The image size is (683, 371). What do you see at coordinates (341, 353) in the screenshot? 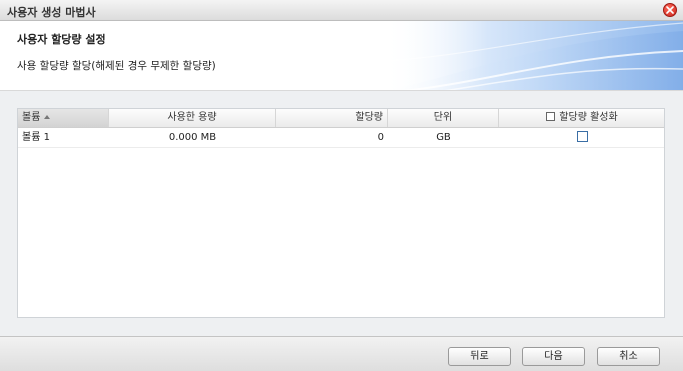
I see `wizard-footer: 뒤로 다음 취소` at bounding box center [341, 353].